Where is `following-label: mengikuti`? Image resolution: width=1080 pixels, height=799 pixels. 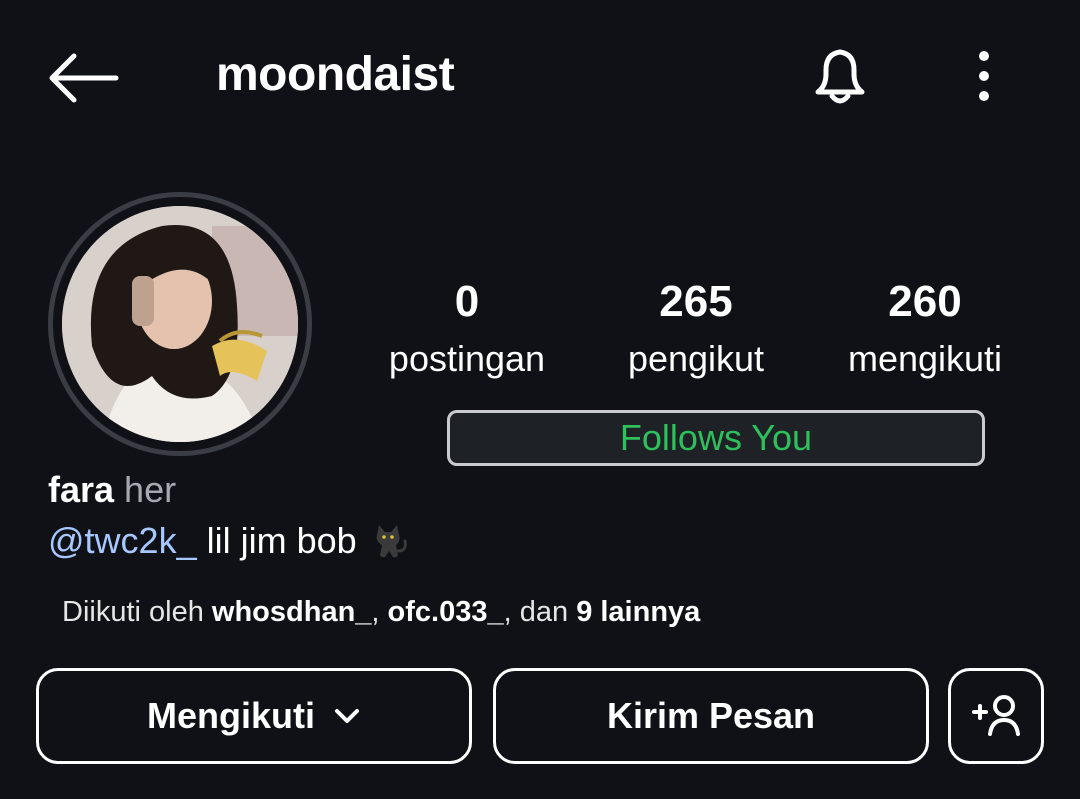 following-label: mengikuti is located at coordinates (925, 358).